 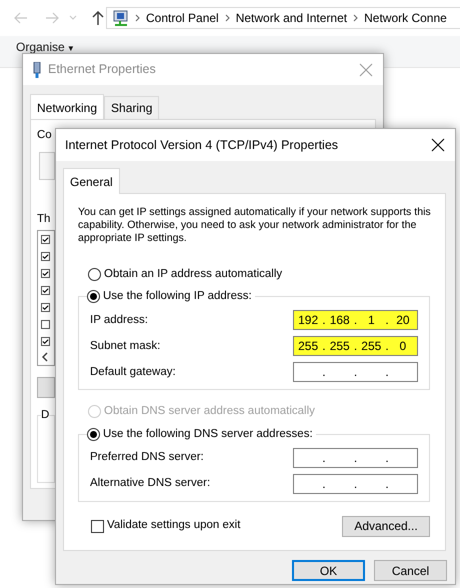 What do you see at coordinates (255, 225) in the screenshot?
I see `intro-paragraph: You can get IP settings assigned automatically if your network supports this capability. Otherwise, you need to ask your network administrator for the appropriate IP settings.` at bounding box center [255, 225].